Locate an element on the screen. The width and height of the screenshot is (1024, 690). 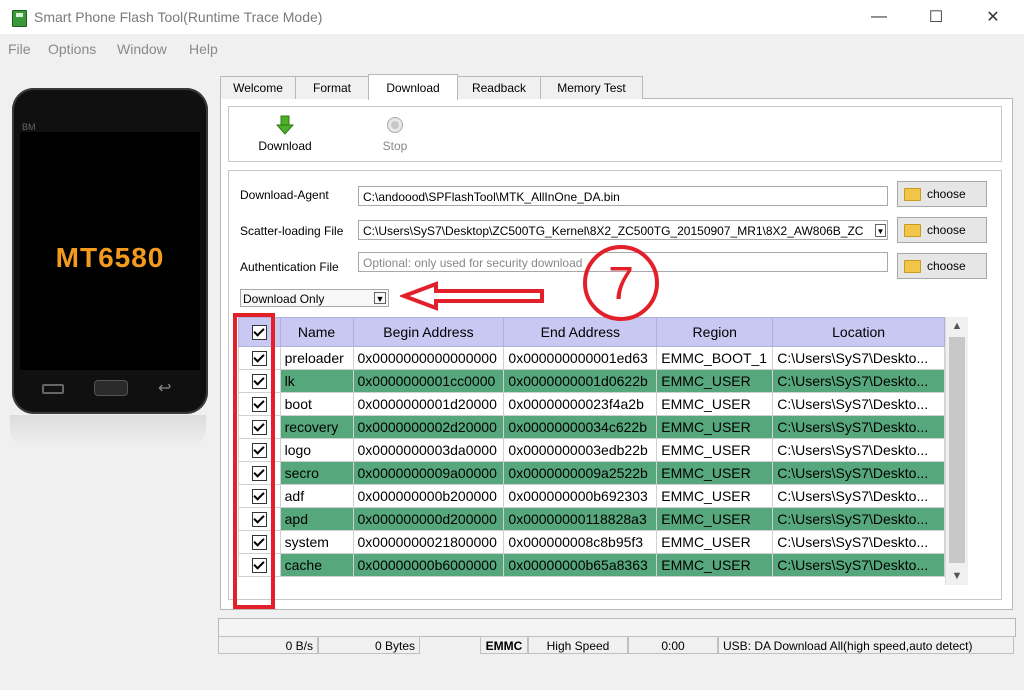
scrollbar-thumb is located at coordinates (957, 450).